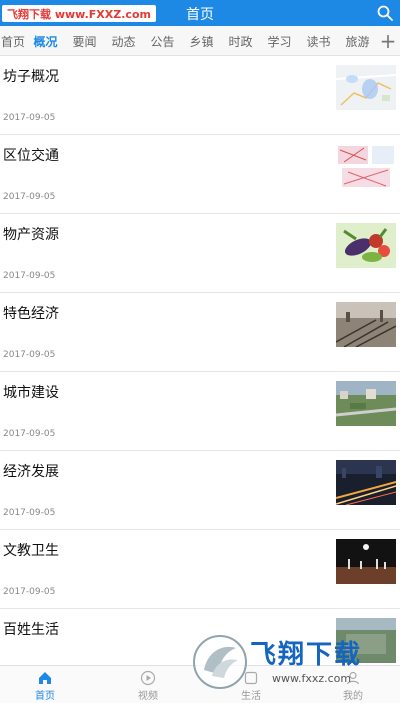 This screenshot has height=703, width=400. What do you see at coordinates (13, 41) in the screenshot?
I see `tab-home: 首页` at bounding box center [13, 41].